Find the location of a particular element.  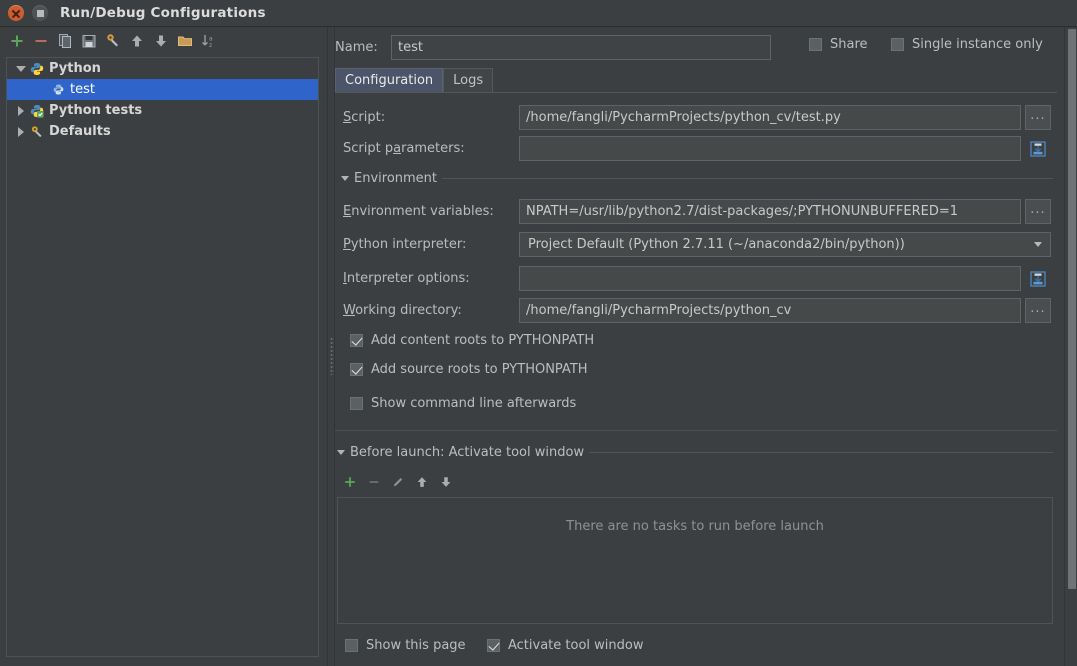

show-command-line-checkbox: Show command line afterwards is located at coordinates (463, 403).